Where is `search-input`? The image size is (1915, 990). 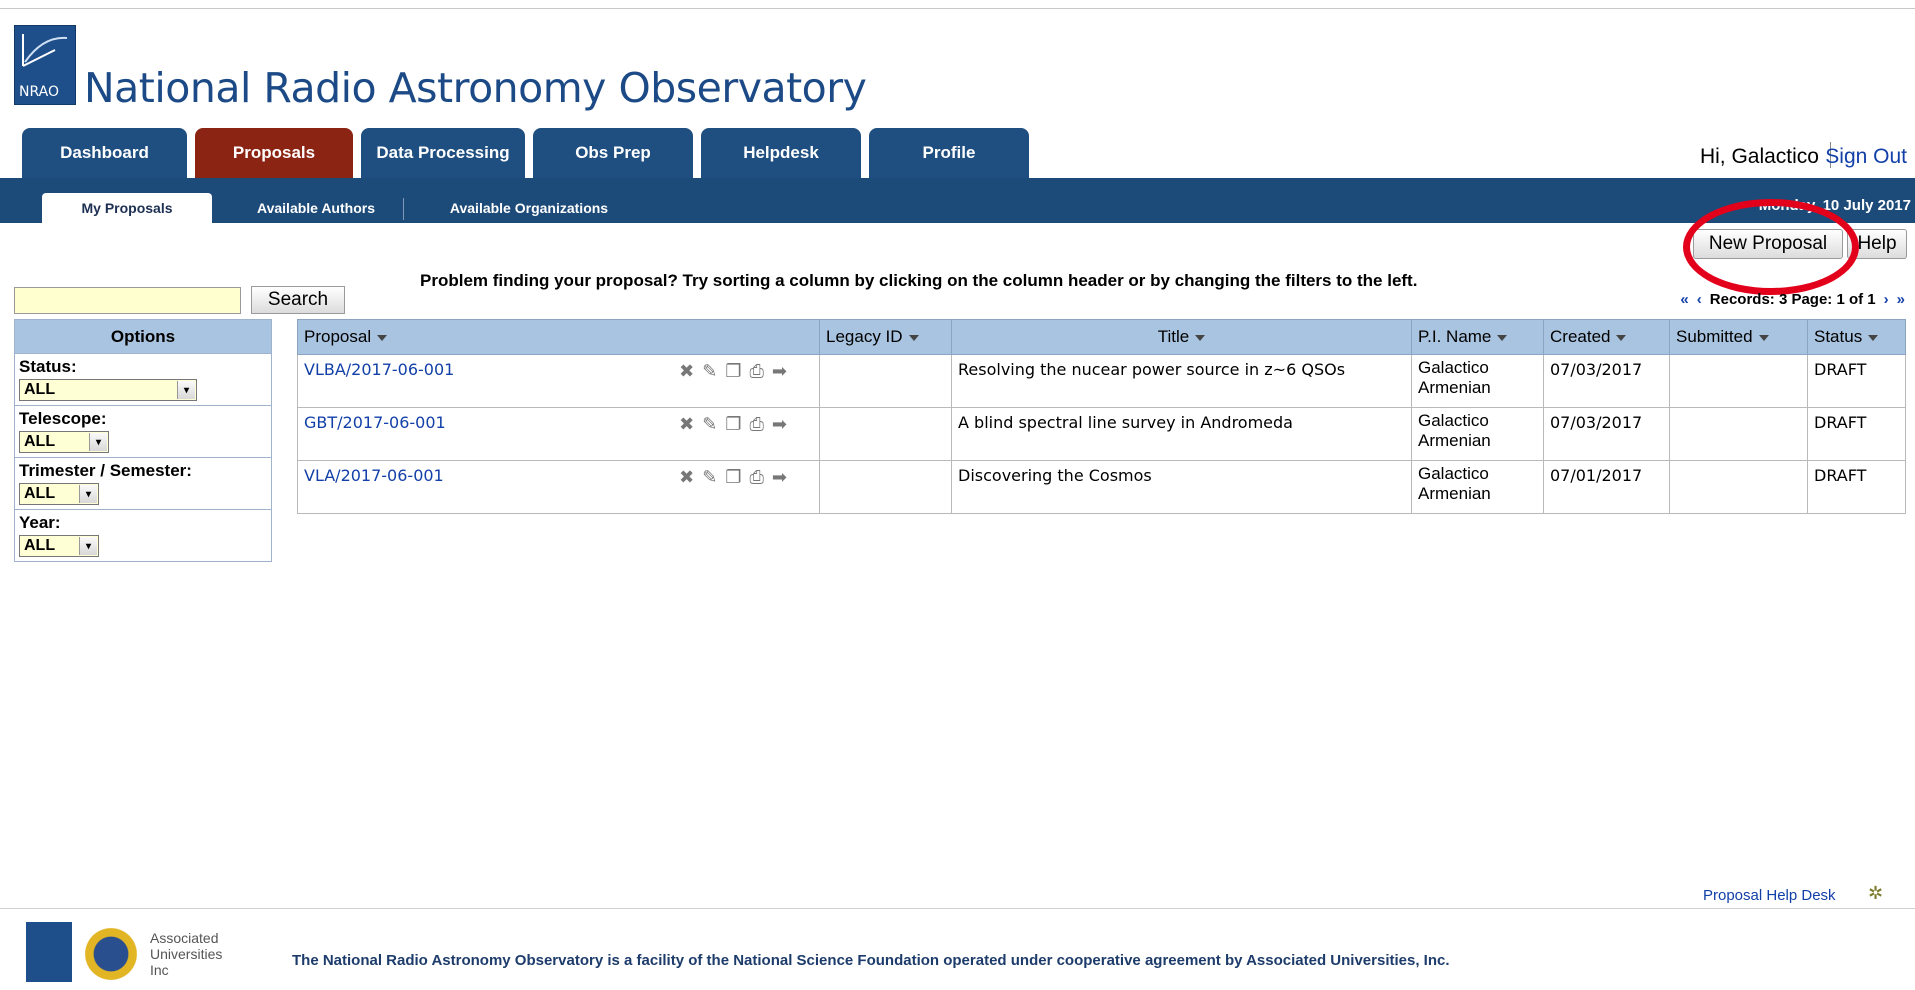
search-input is located at coordinates (127, 300).